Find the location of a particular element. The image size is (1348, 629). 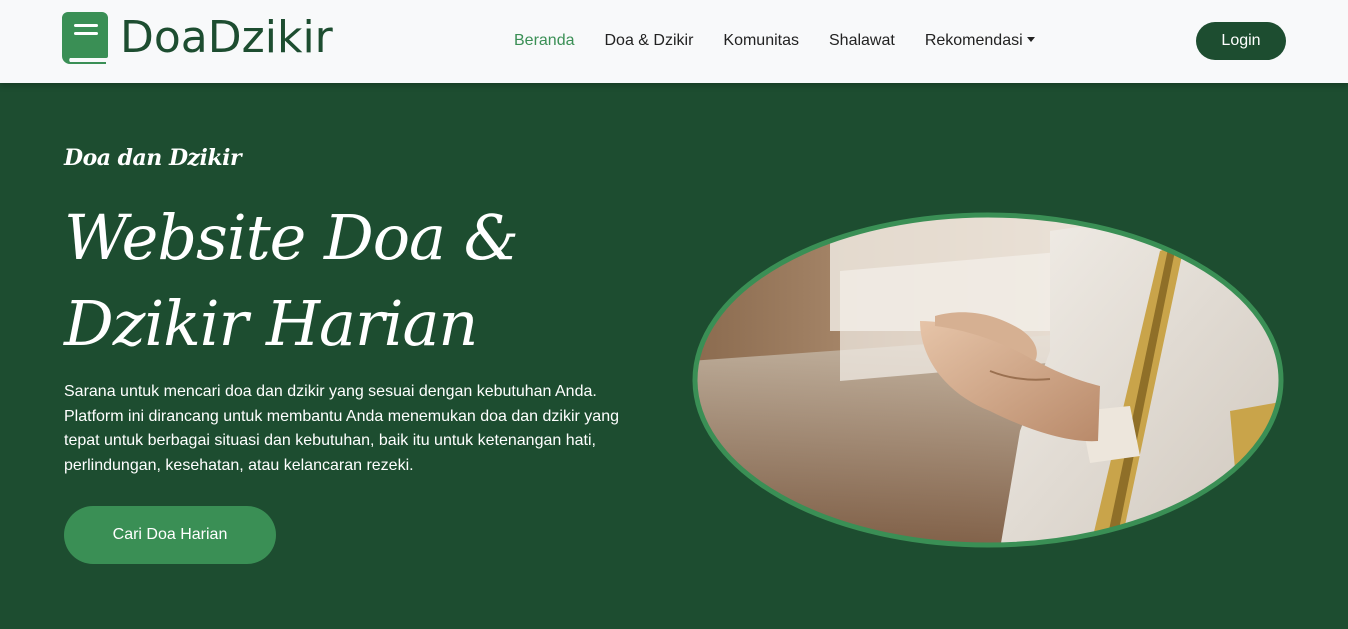

hero-eyebrow: Doa dan Dzikir is located at coordinates (153, 158).